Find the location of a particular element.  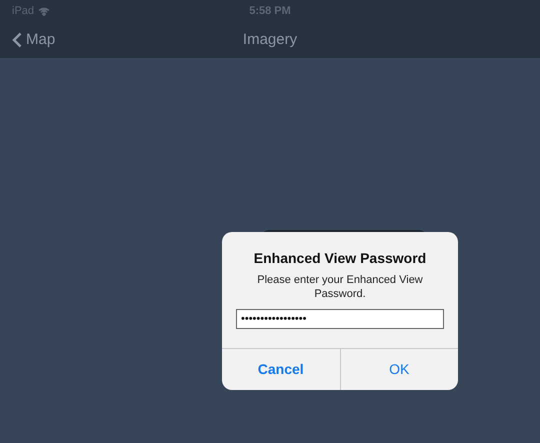

wifi-icon is located at coordinates (44, 11).